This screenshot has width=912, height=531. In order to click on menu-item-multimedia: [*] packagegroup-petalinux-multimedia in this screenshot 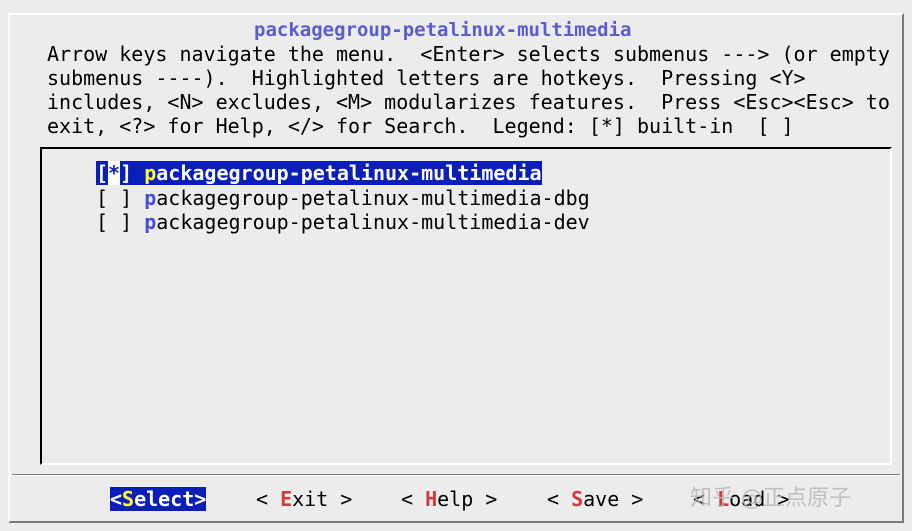, I will do `click(319, 173)`.